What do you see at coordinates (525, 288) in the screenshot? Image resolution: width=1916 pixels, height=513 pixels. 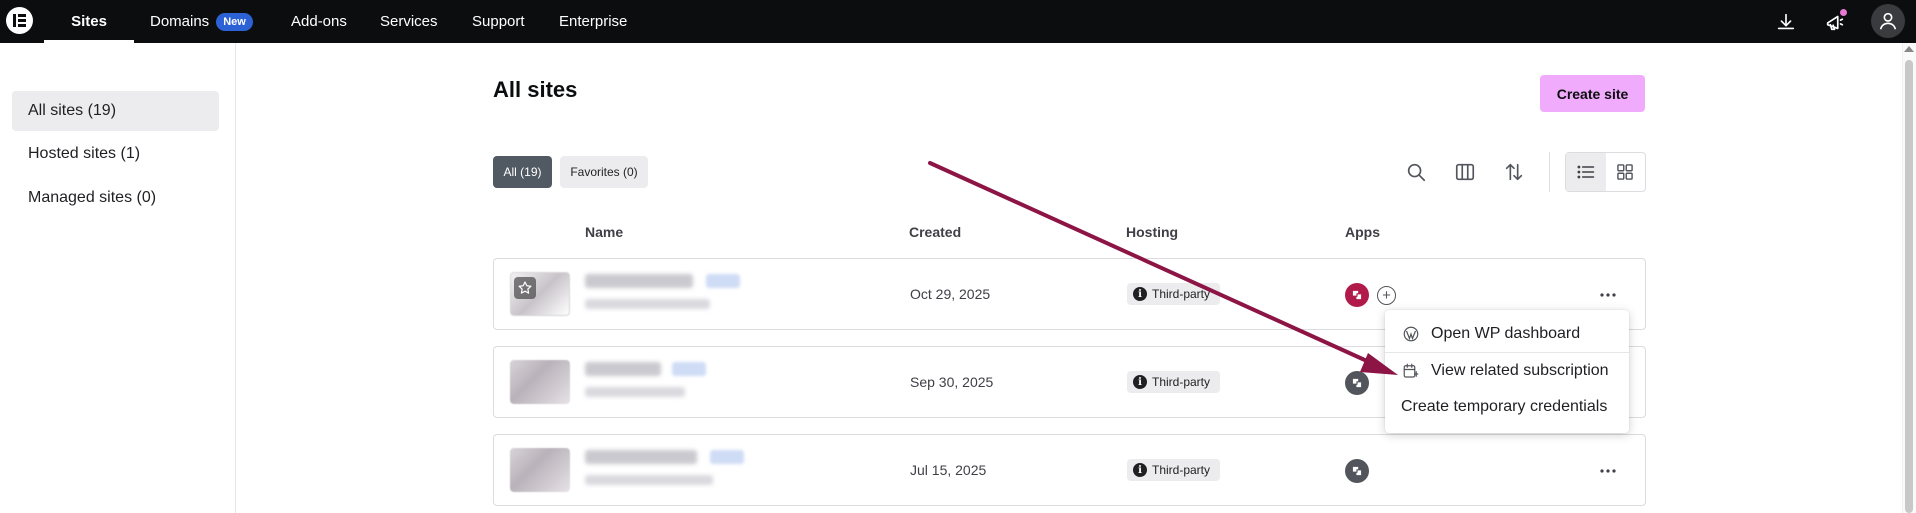 I see `favorite-star-icon` at bounding box center [525, 288].